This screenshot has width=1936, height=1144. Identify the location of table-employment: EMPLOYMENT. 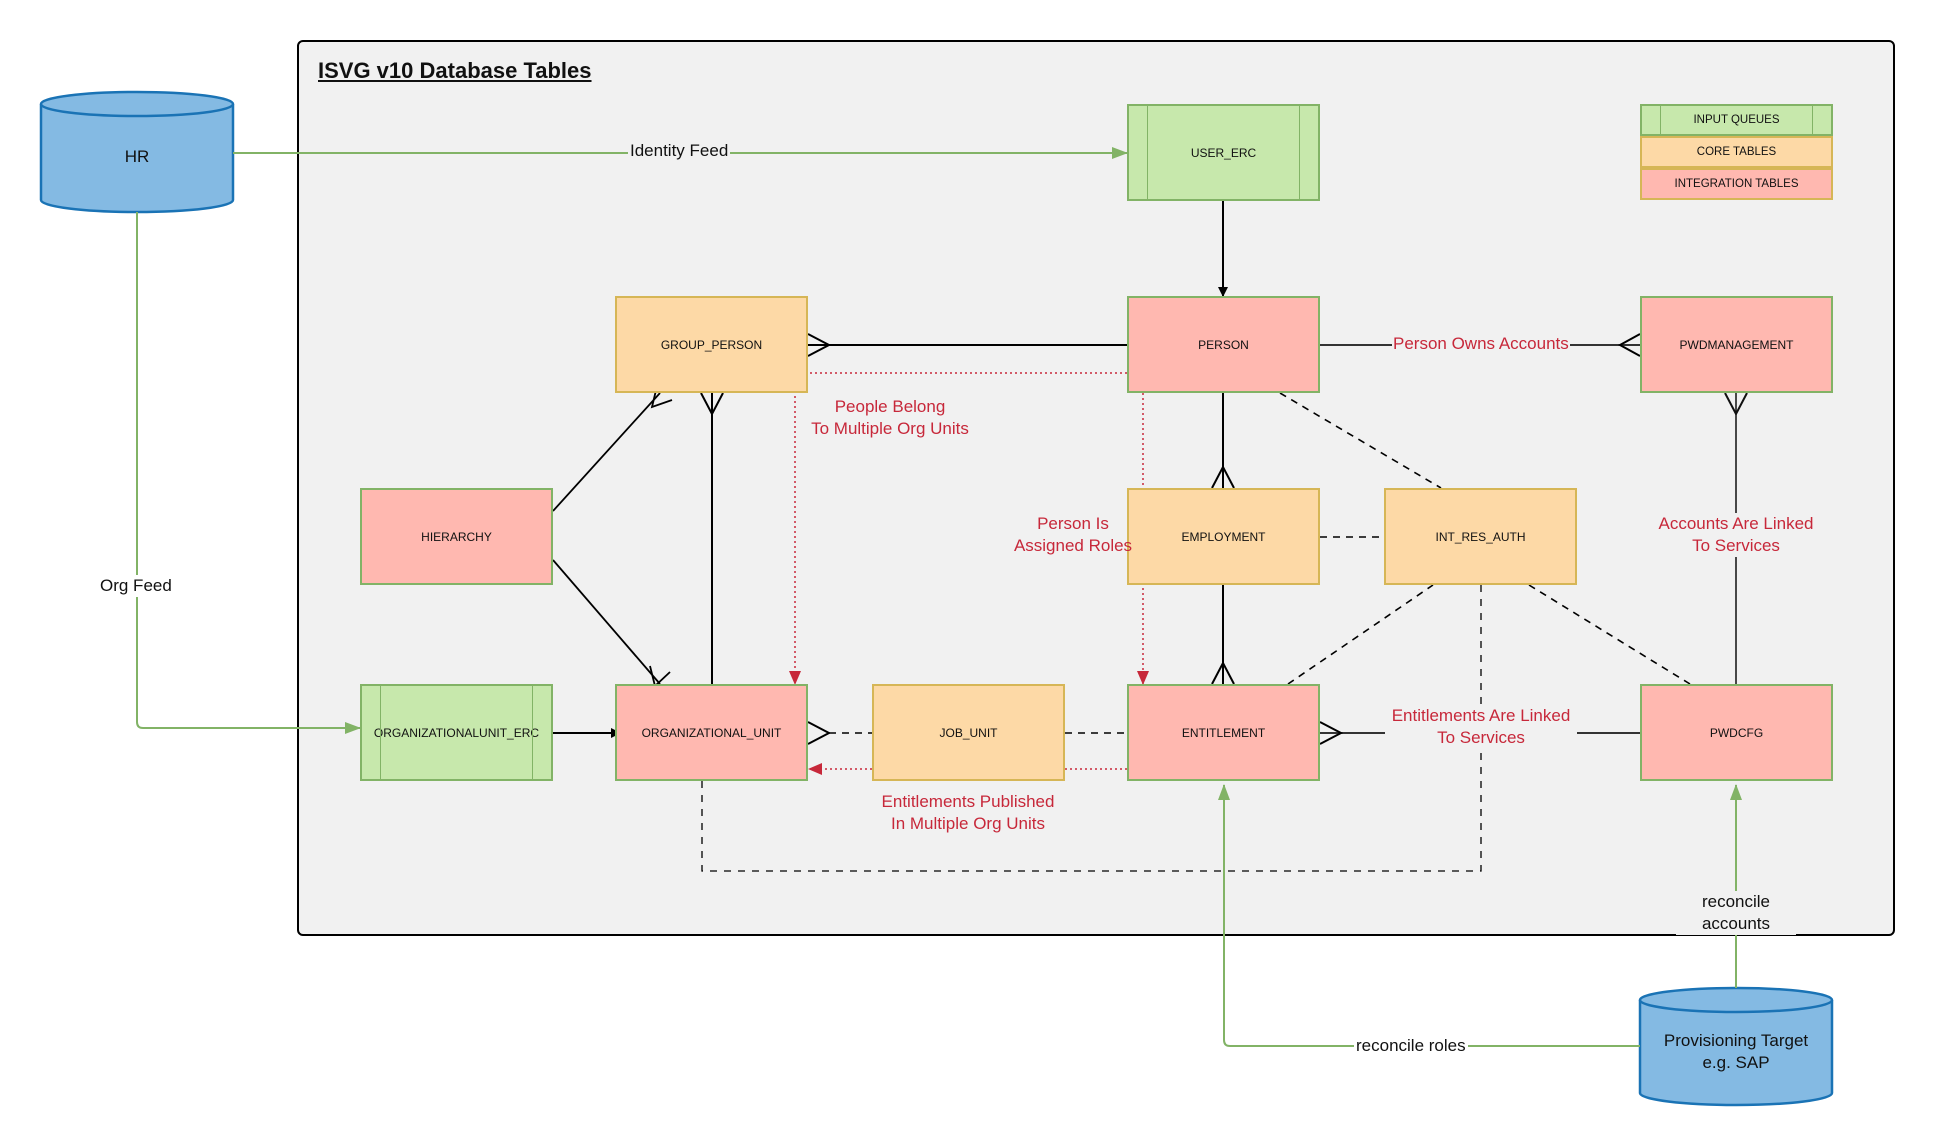
(1223, 536).